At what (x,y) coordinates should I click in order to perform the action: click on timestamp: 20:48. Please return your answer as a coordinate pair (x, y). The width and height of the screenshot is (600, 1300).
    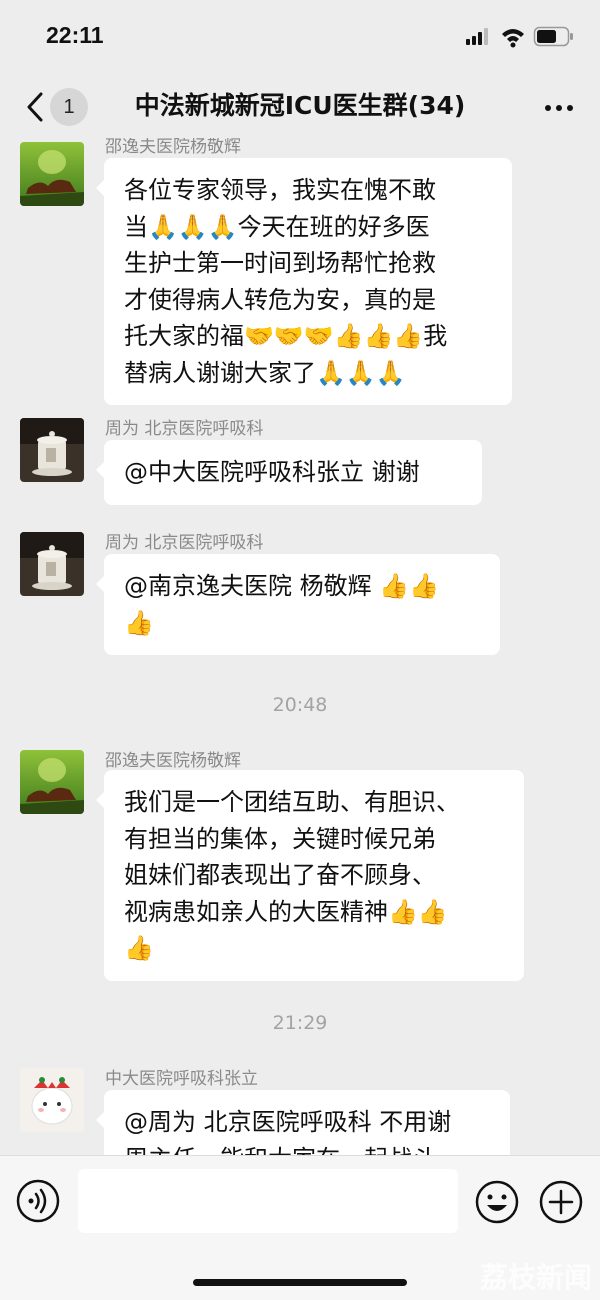
    Looking at the image, I should click on (300, 705).